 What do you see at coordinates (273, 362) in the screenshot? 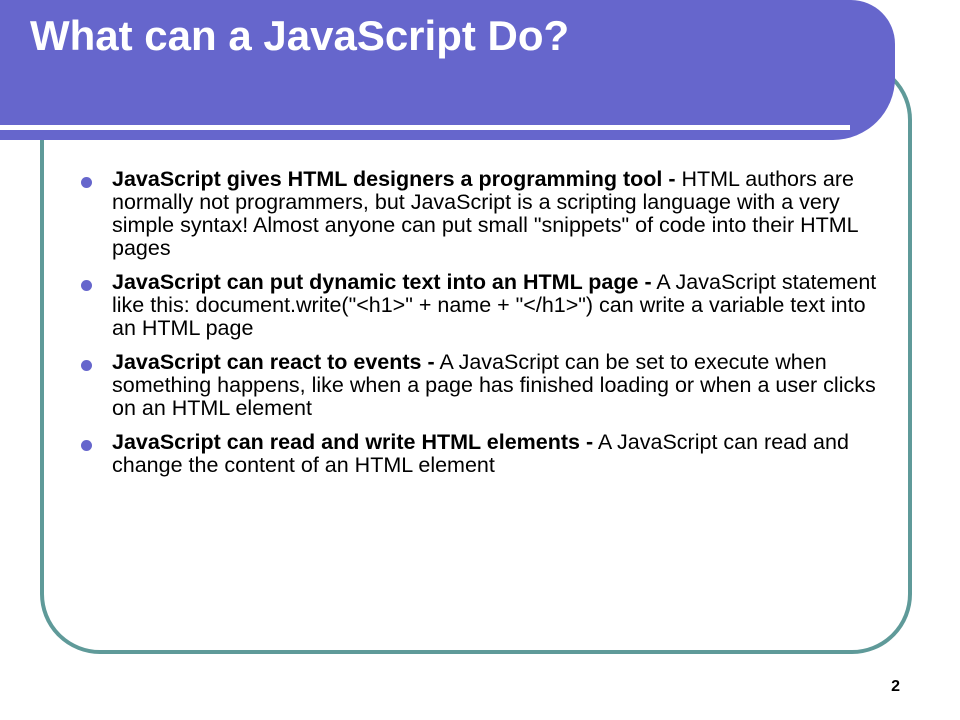
I see `bullet-heading: JavaScript can react to events -` at bounding box center [273, 362].